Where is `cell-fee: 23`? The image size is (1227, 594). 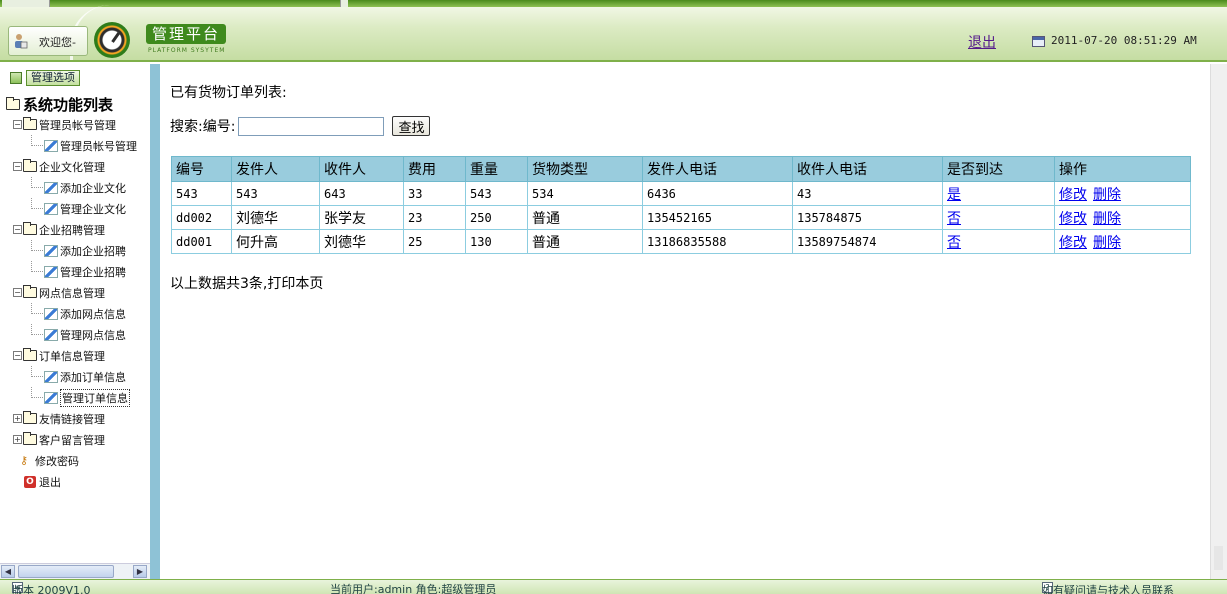 cell-fee: 23 is located at coordinates (434, 217).